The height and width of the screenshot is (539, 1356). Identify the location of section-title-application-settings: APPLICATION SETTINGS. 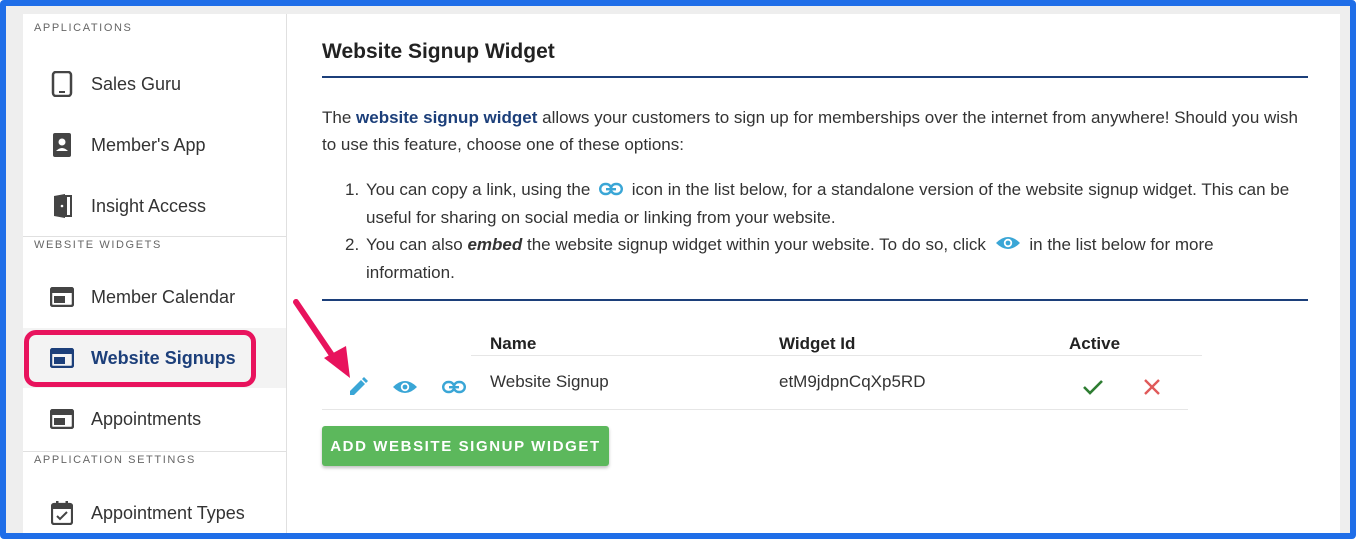
(115, 460).